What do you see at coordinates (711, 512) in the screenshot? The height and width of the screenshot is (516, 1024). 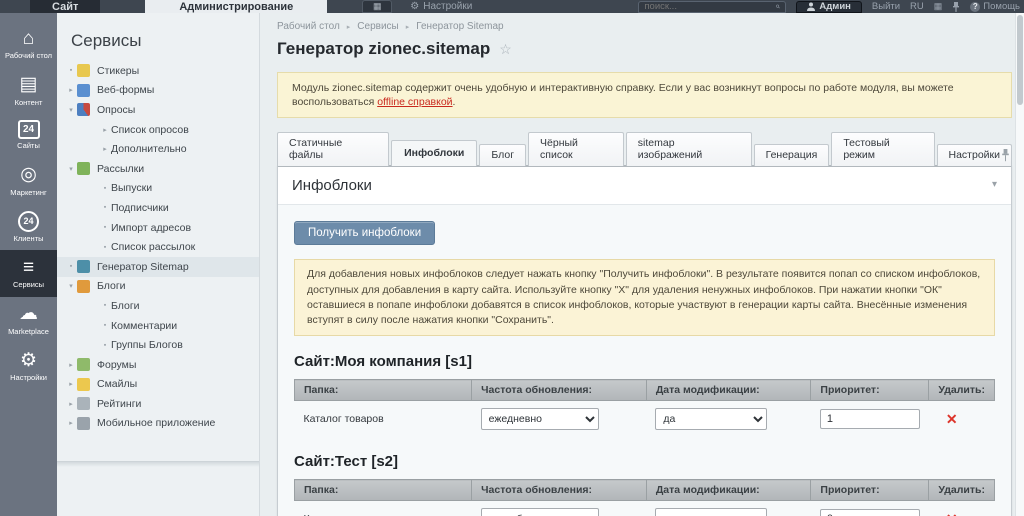 I see `modified-select: нет` at bounding box center [711, 512].